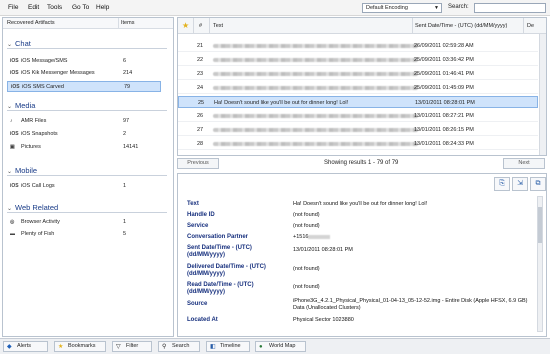 This screenshot has height=354, width=550. Describe the element at coordinates (84, 222) in the screenshot. I see `artifact-browser-activity: ◎ Browser Activity 1` at that location.